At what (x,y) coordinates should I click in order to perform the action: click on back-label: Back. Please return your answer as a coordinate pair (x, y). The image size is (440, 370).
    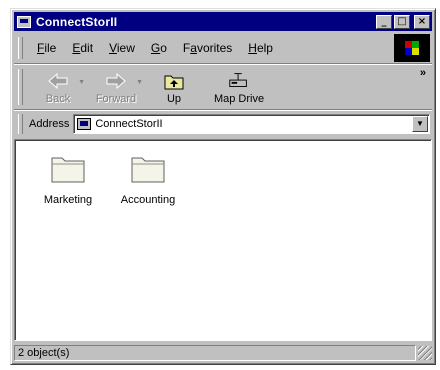
    Looking at the image, I should click on (58, 99).